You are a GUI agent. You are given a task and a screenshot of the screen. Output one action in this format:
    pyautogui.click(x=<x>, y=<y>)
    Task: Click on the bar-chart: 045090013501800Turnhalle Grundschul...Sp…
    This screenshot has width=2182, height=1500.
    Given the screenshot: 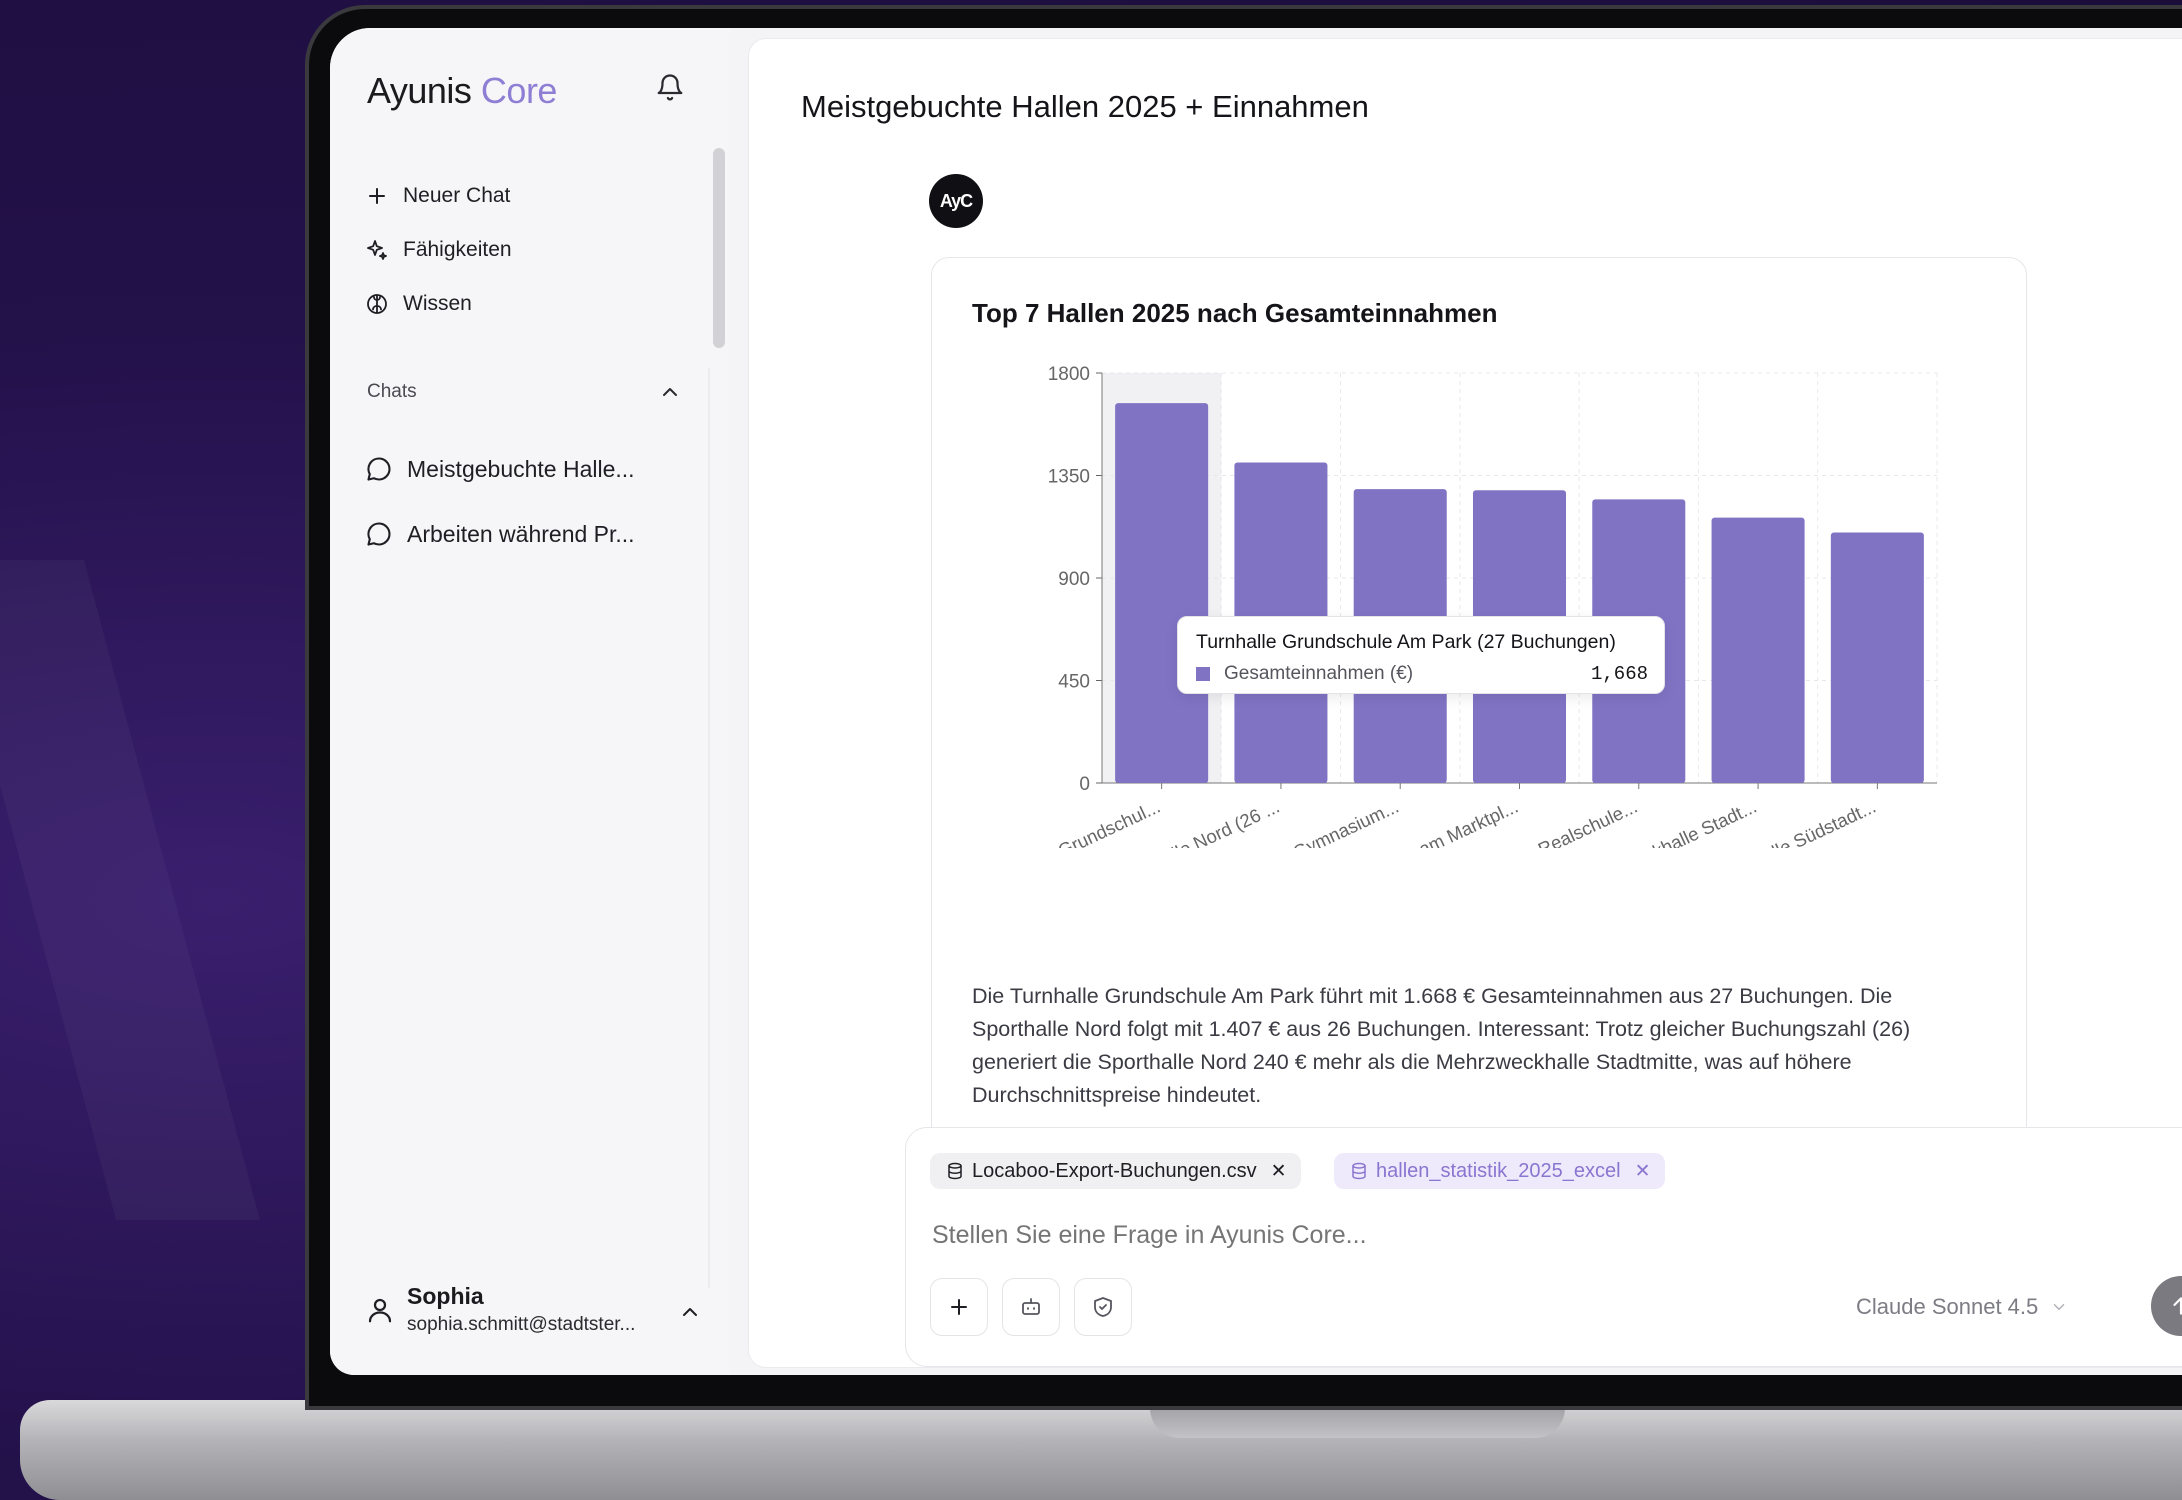 What is the action you would take?
    pyautogui.click(x=1459, y=606)
    